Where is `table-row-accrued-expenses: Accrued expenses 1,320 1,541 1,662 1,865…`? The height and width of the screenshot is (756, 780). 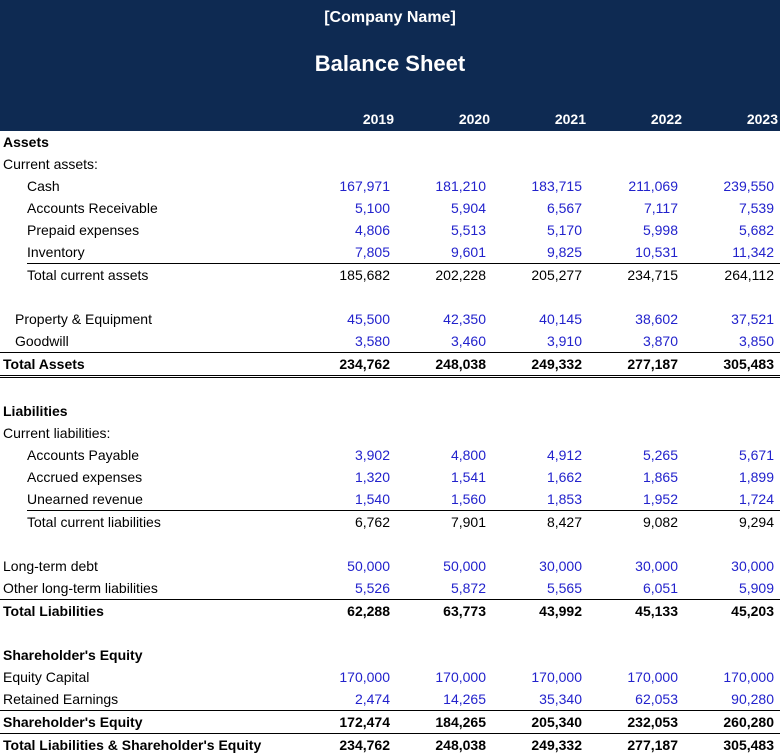 table-row-accrued-expenses: Accrued expenses 1,320 1,541 1,662 1,865… is located at coordinates (390, 477).